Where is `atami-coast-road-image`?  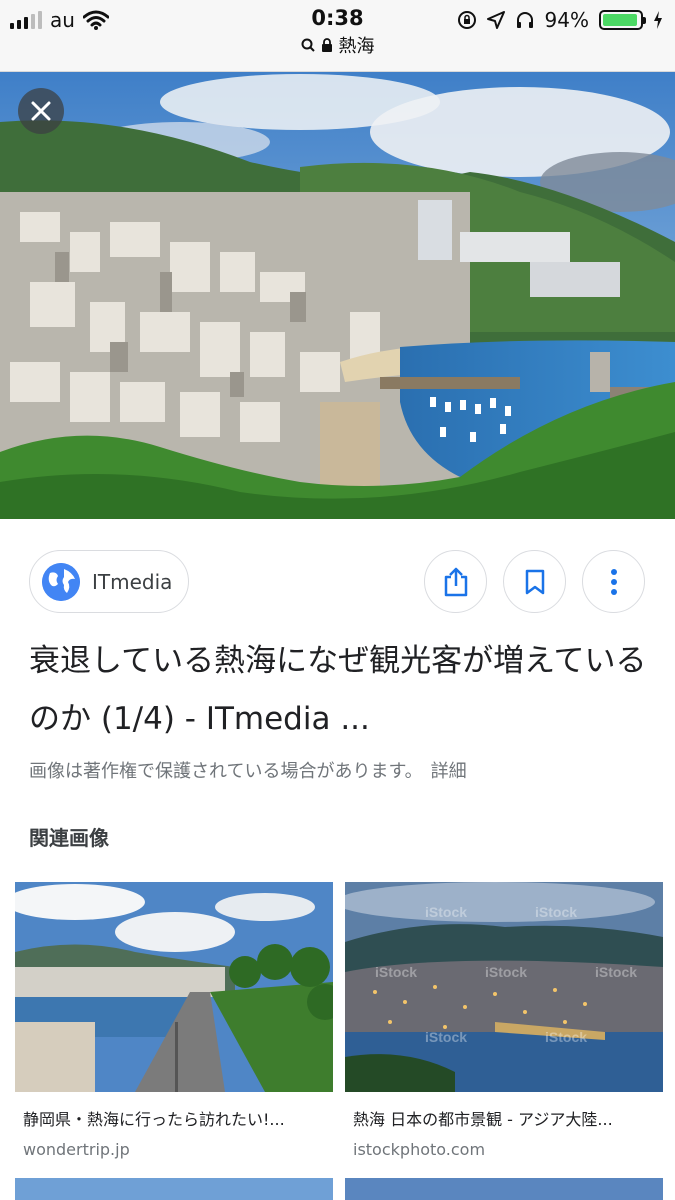
atami-coast-road-image is located at coordinates (174, 987).